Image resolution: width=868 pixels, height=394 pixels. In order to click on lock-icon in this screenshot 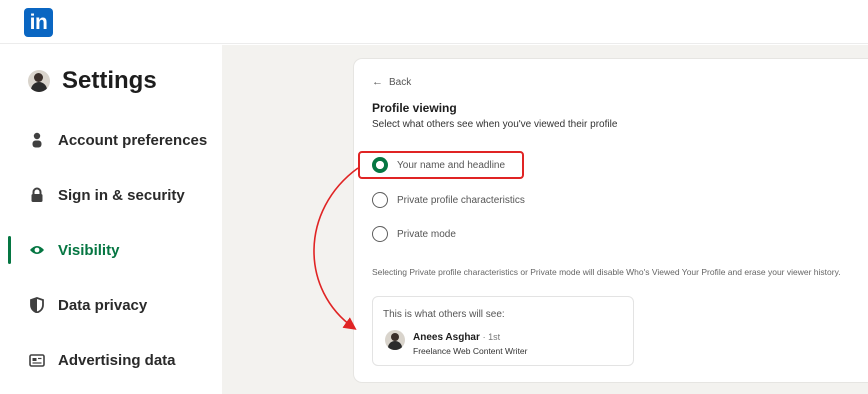, I will do `click(37, 195)`.